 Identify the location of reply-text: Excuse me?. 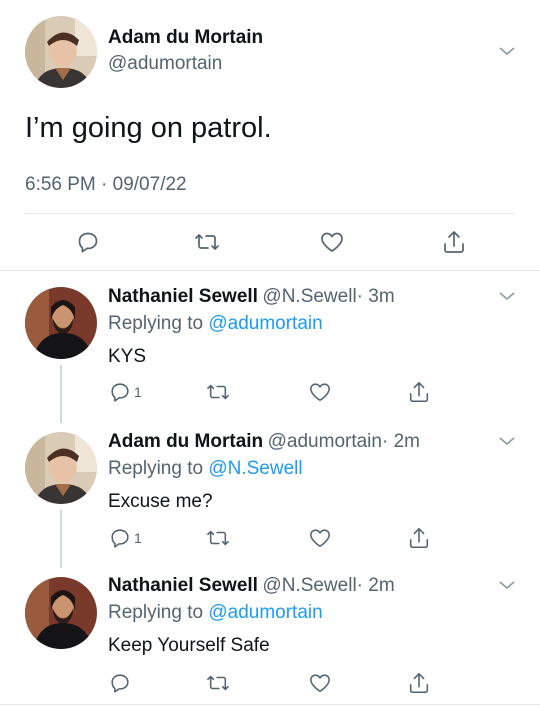
(160, 501).